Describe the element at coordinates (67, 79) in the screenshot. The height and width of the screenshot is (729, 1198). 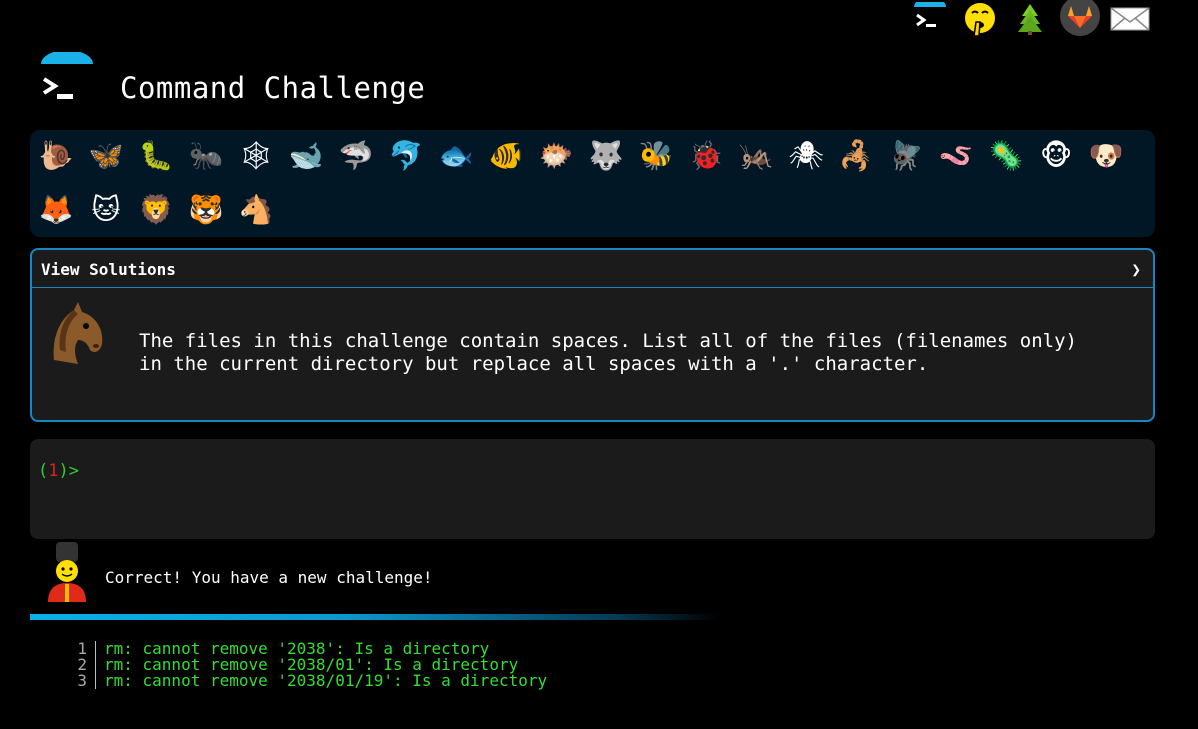
I see `app-logo` at that location.